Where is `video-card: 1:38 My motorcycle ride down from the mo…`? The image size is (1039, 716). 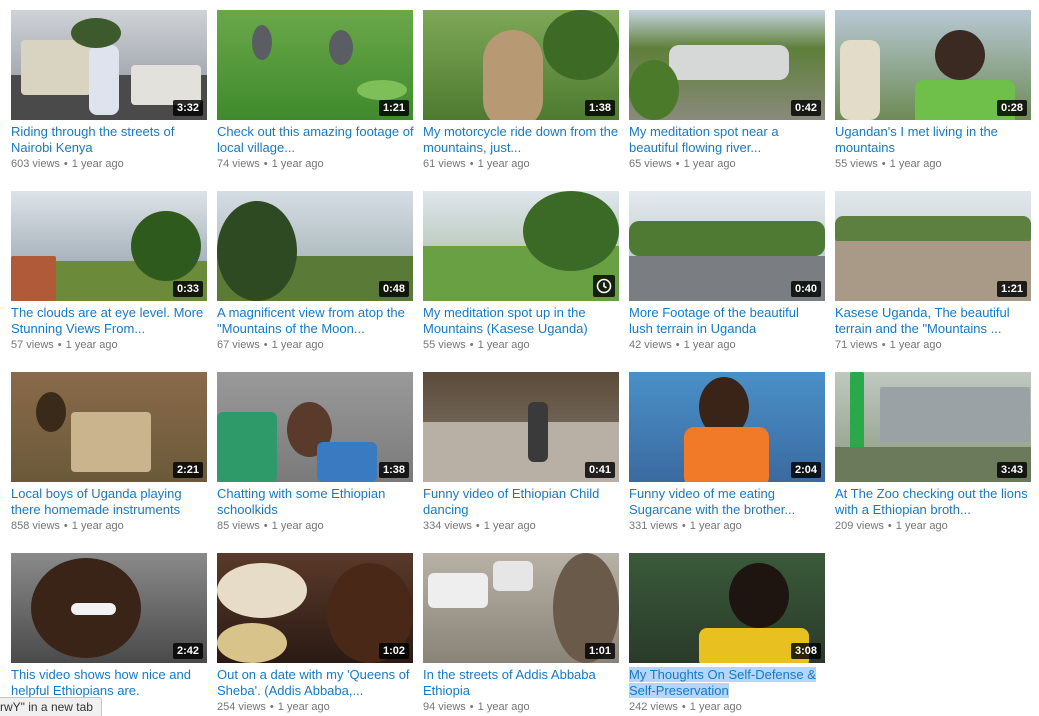
video-card: 1:38 My motorcycle ride down from the mo… is located at coordinates (521, 90).